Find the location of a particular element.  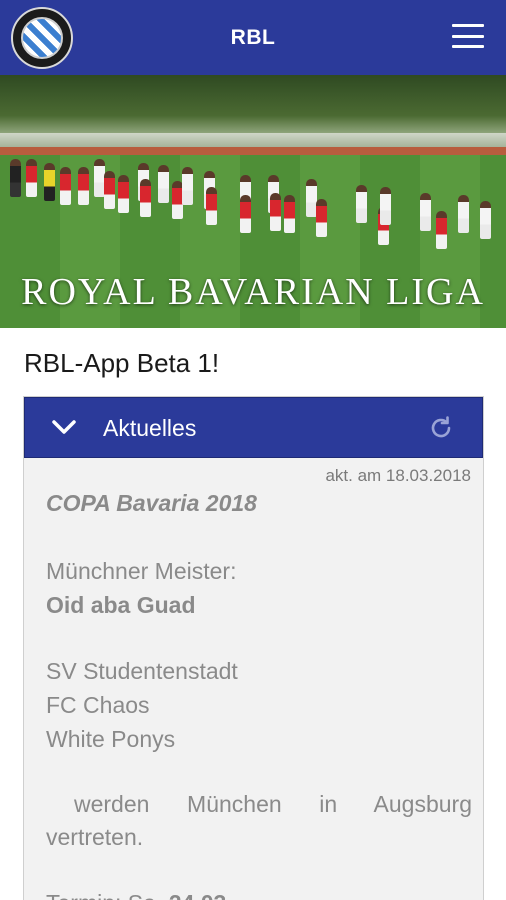

news-line: White Ponys is located at coordinates (111, 739).